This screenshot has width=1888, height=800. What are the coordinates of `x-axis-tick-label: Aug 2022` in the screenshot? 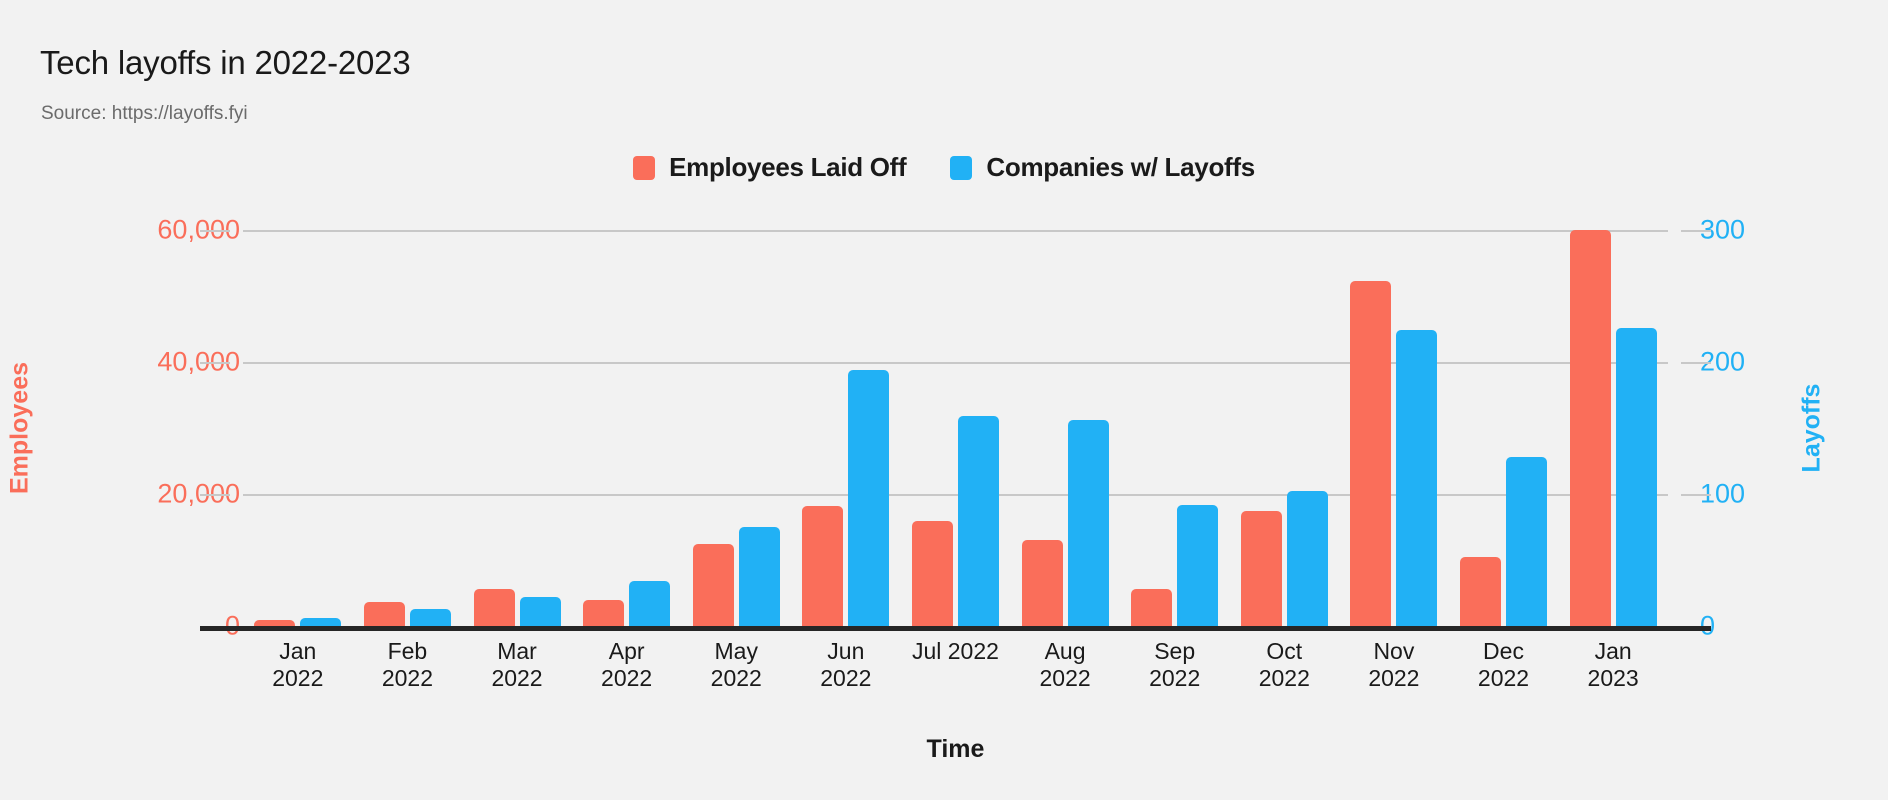 It's located at (1065, 664).